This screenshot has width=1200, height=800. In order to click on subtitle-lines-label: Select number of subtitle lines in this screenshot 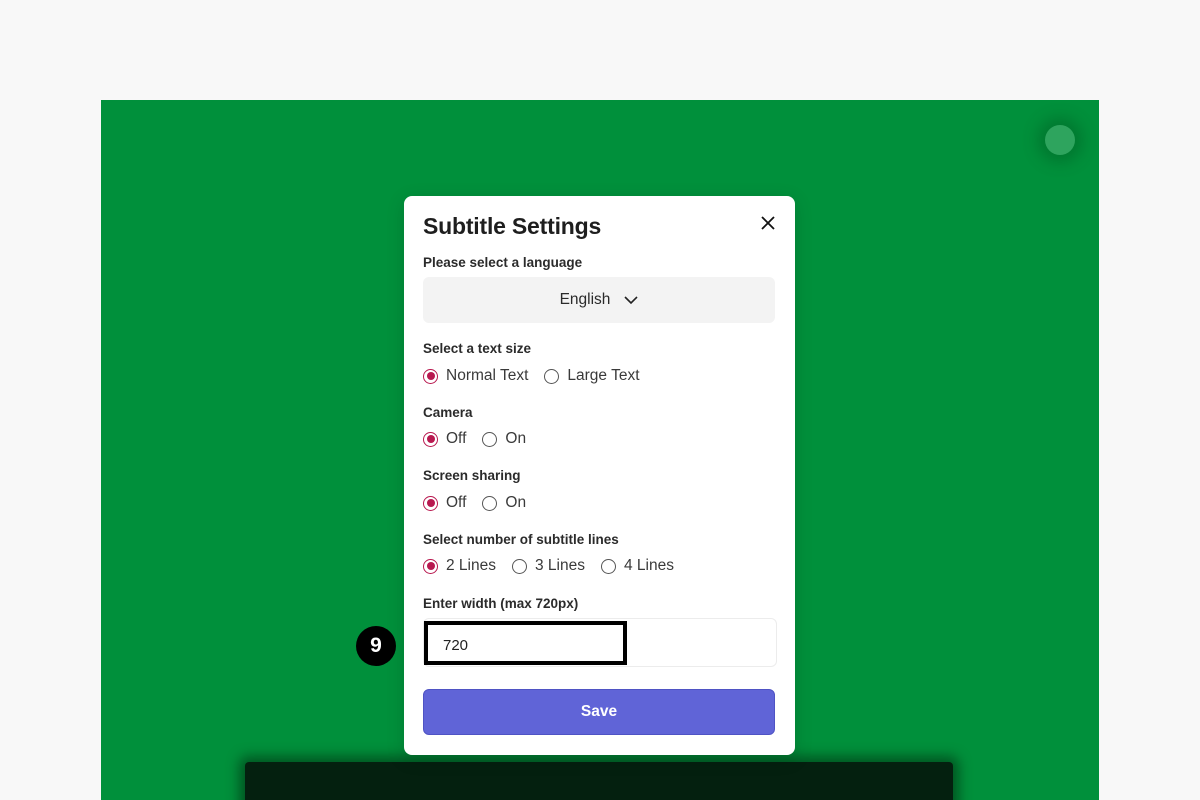, I will do `click(521, 539)`.